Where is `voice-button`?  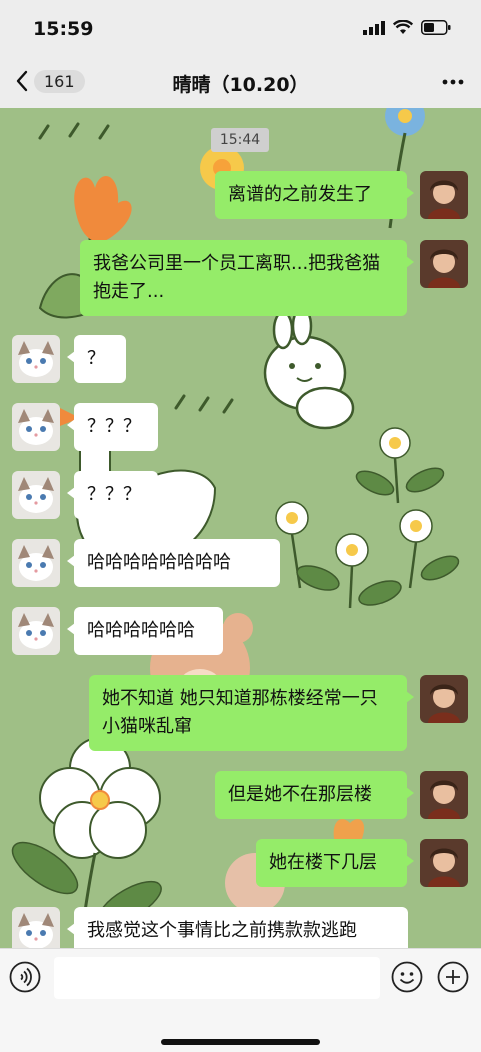 voice-button is located at coordinates (25, 977).